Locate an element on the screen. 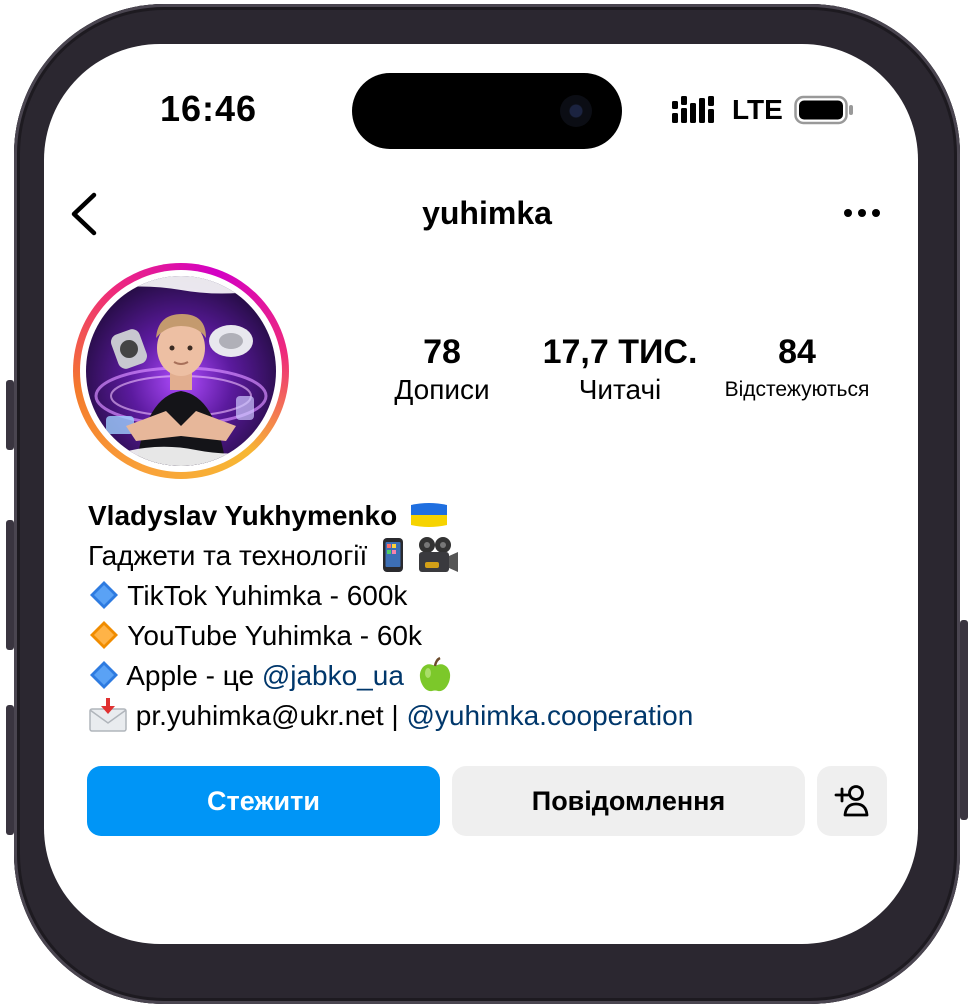  bio-text-1: Гаджети та технології is located at coordinates (228, 555).